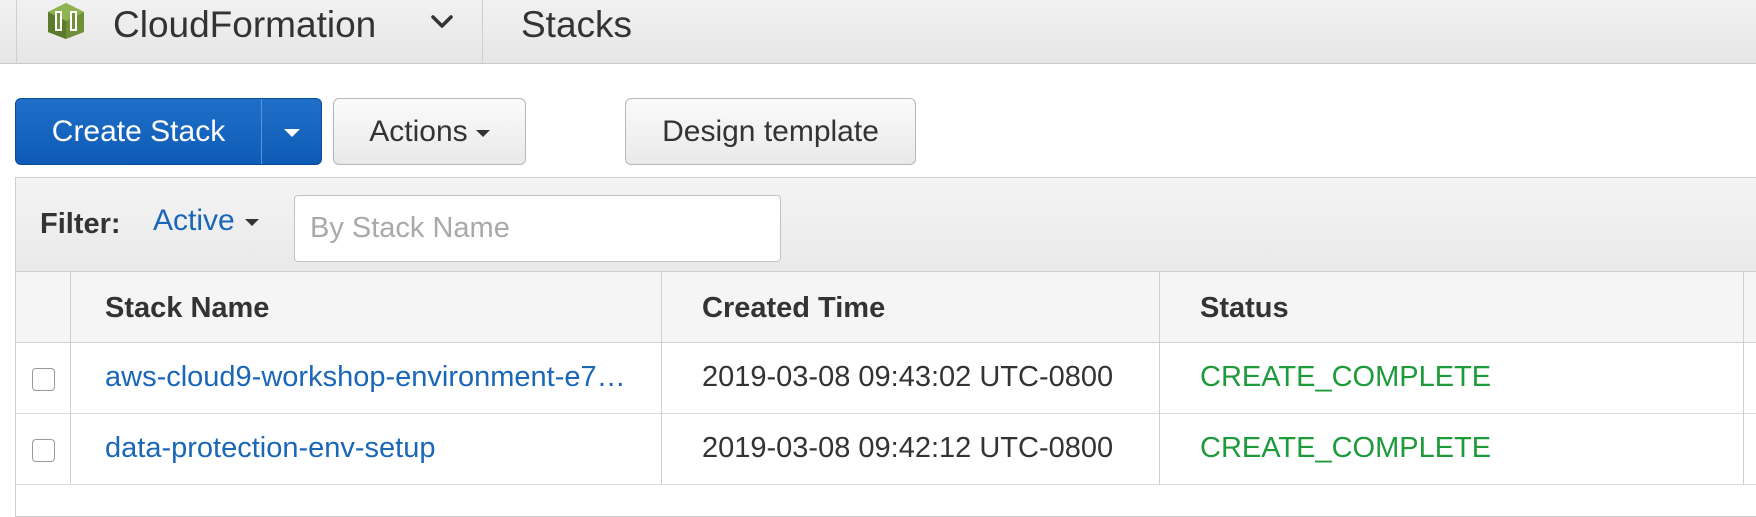 This screenshot has width=1756, height=517. I want to click on create-stack-button: Create Stack, so click(138, 131).